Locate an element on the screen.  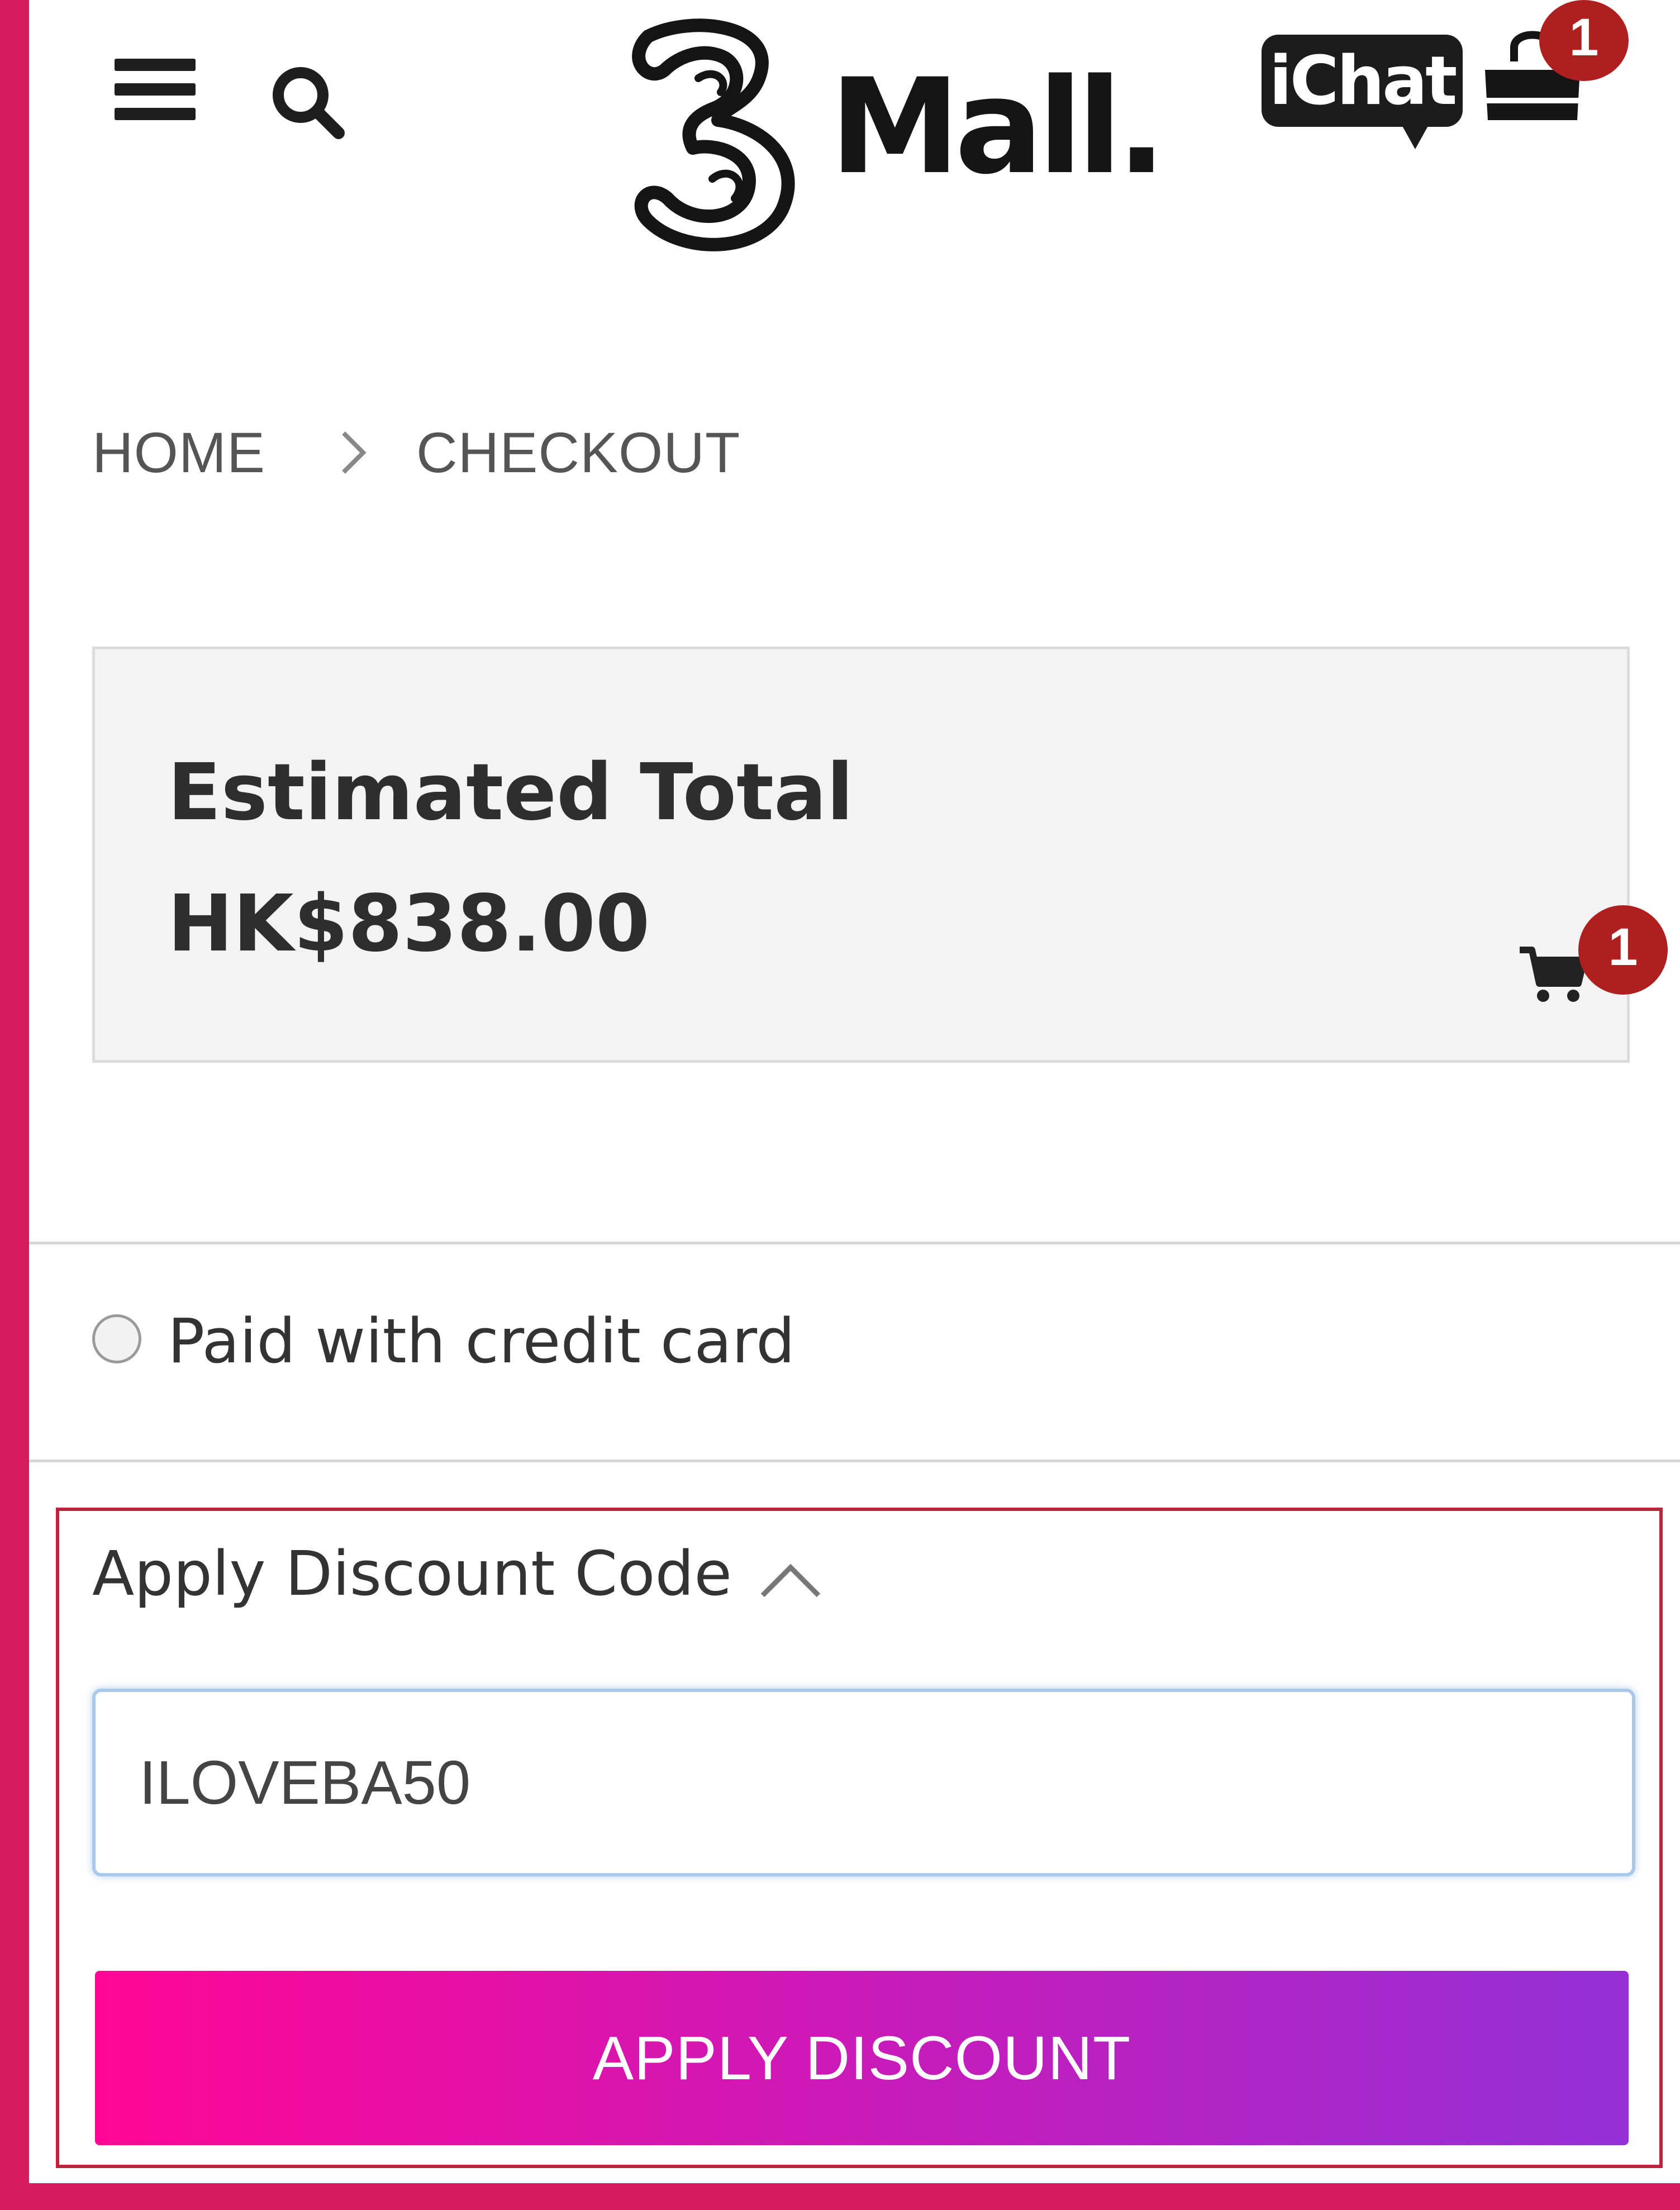
estimated-total-value: HK$838.00 is located at coordinates (409, 924).